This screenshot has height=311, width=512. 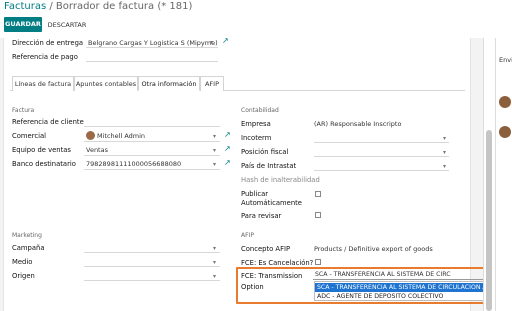 What do you see at coordinates (406, 296) in the screenshot?
I see `dropdown-option-adc: ADC - AGENTE DE DEPOSITO COLECTIVO` at bounding box center [406, 296].